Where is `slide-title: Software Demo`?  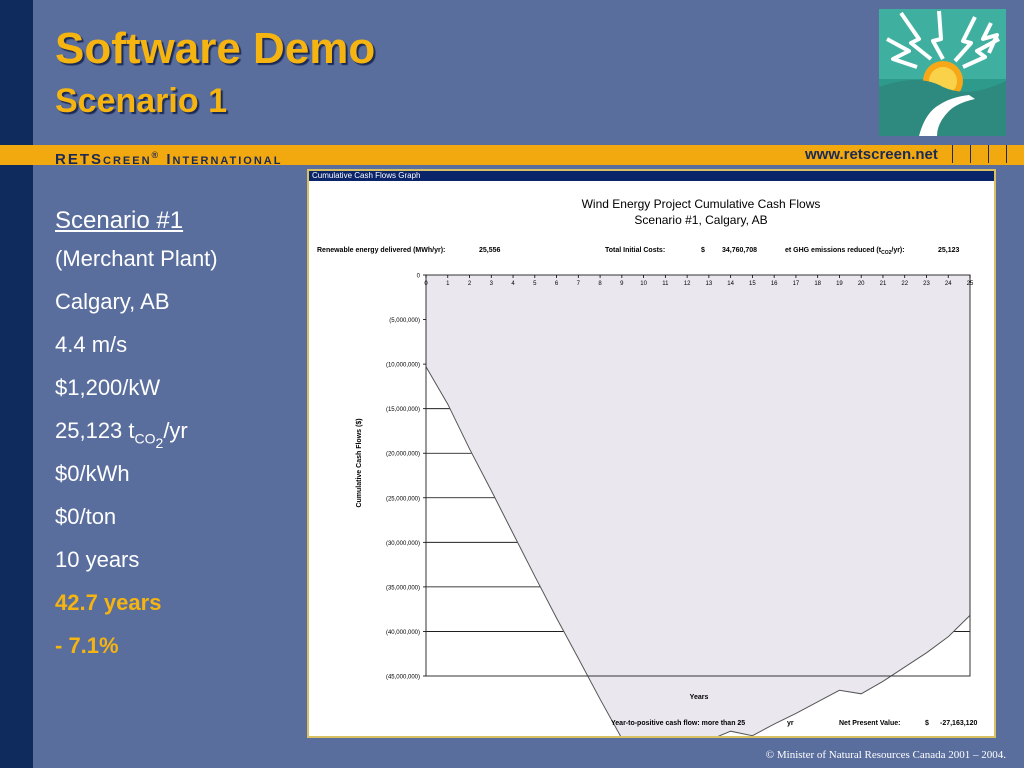 slide-title: Software Demo is located at coordinates (215, 48).